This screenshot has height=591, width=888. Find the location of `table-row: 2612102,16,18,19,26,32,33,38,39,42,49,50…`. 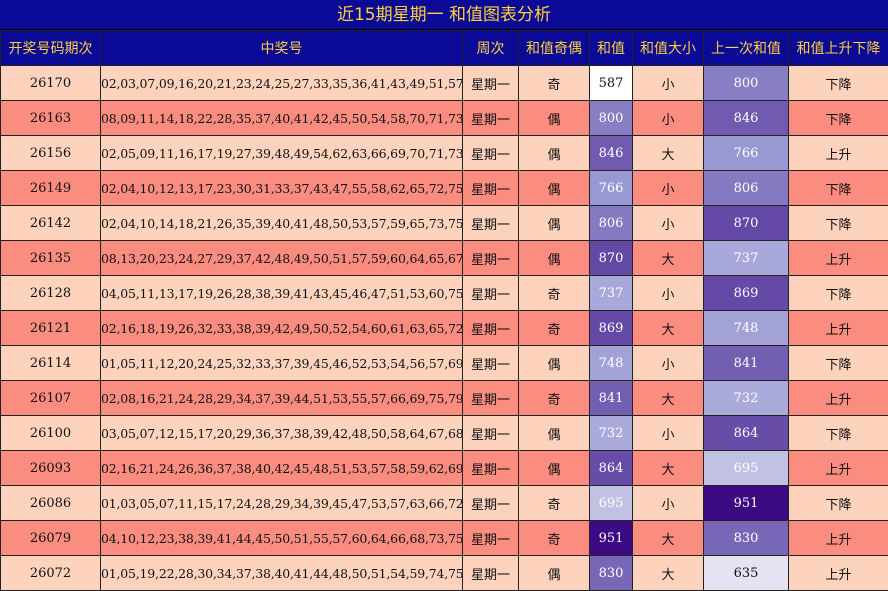

table-row: 2612102,16,18,19,26,32,33,38,39,42,49,50… is located at coordinates (444, 328).